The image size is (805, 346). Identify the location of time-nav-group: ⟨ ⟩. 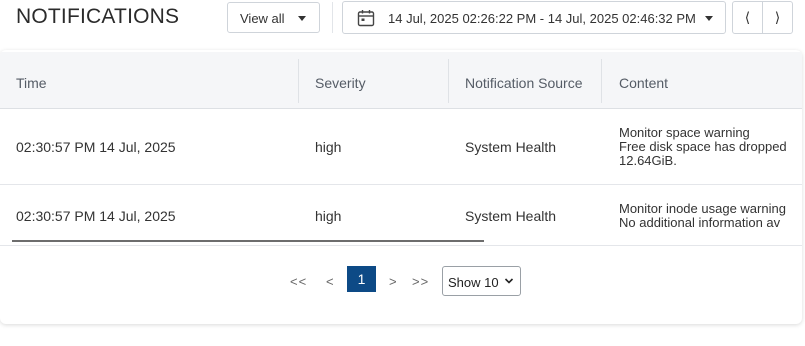
(762, 17).